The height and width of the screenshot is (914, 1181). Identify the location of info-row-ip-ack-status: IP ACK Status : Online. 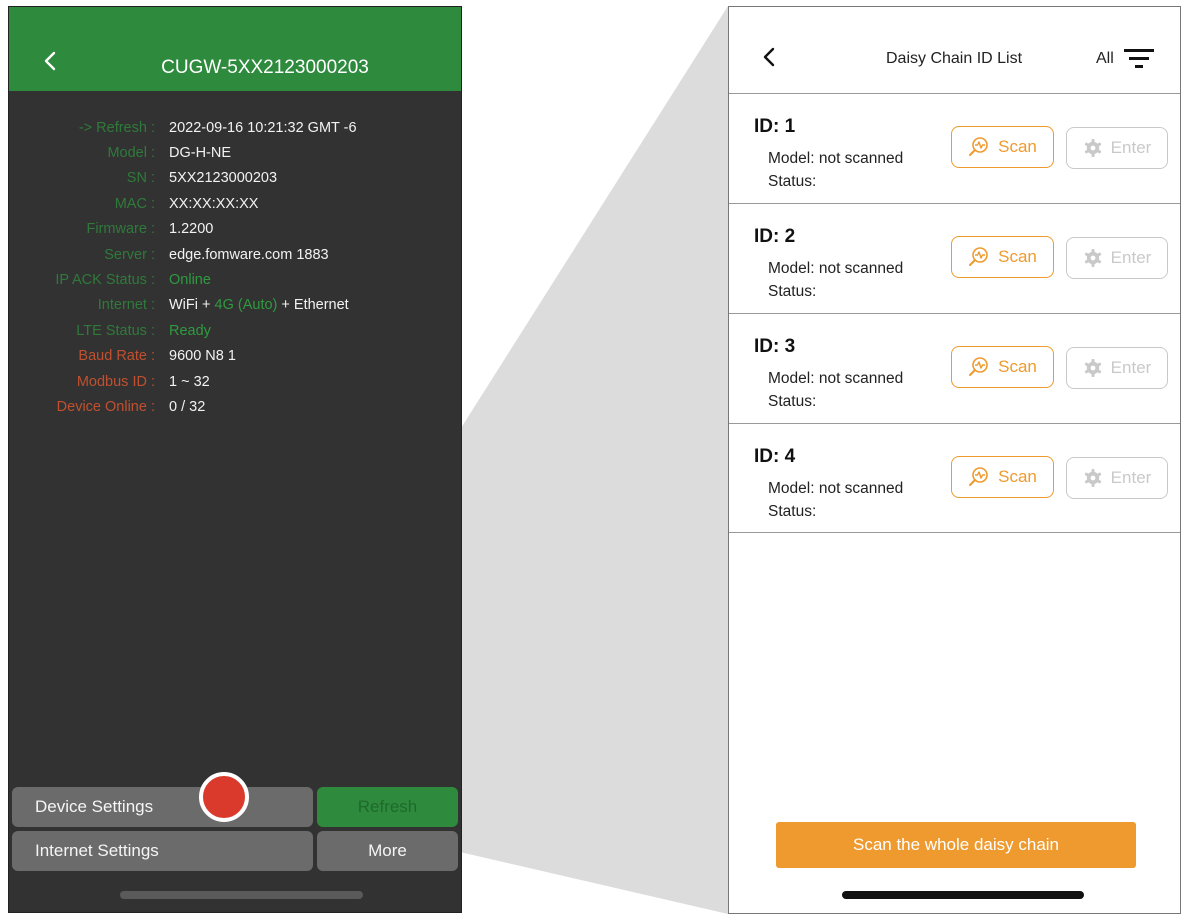
(235, 279).